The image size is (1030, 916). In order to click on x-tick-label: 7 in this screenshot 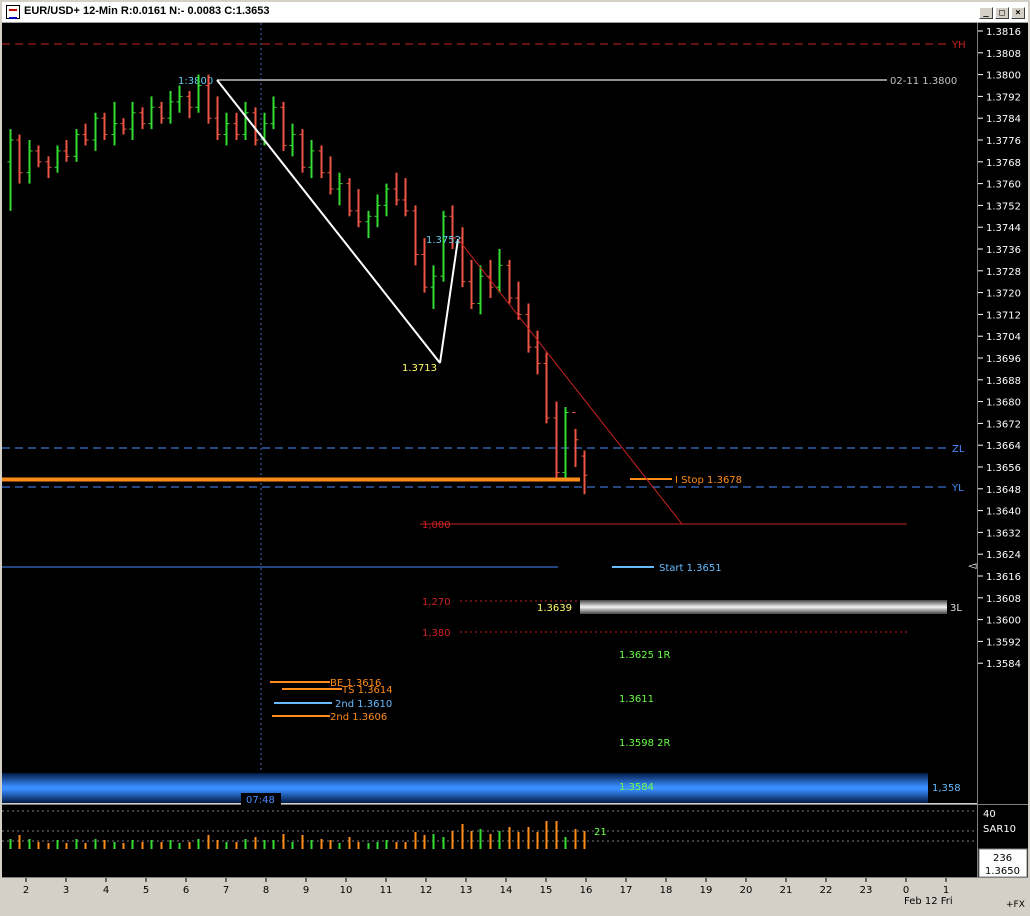, I will do `click(226, 890)`.